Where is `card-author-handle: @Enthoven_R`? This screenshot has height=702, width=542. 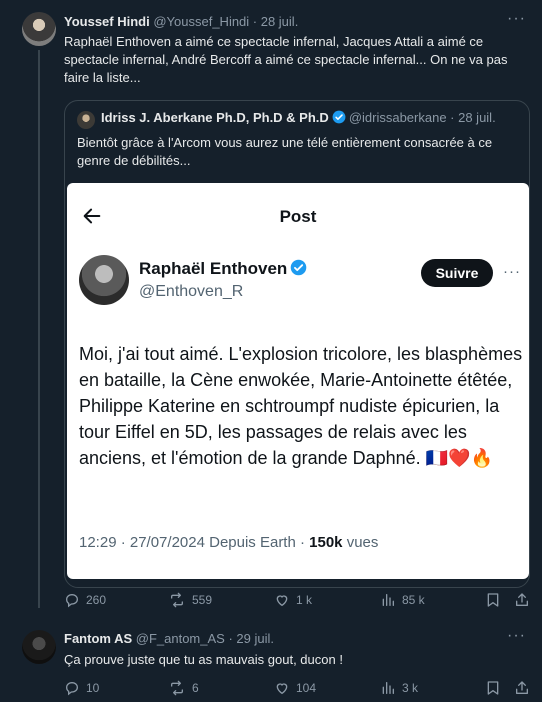 card-author-handle: @Enthoven_R is located at coordinates (191, 291).